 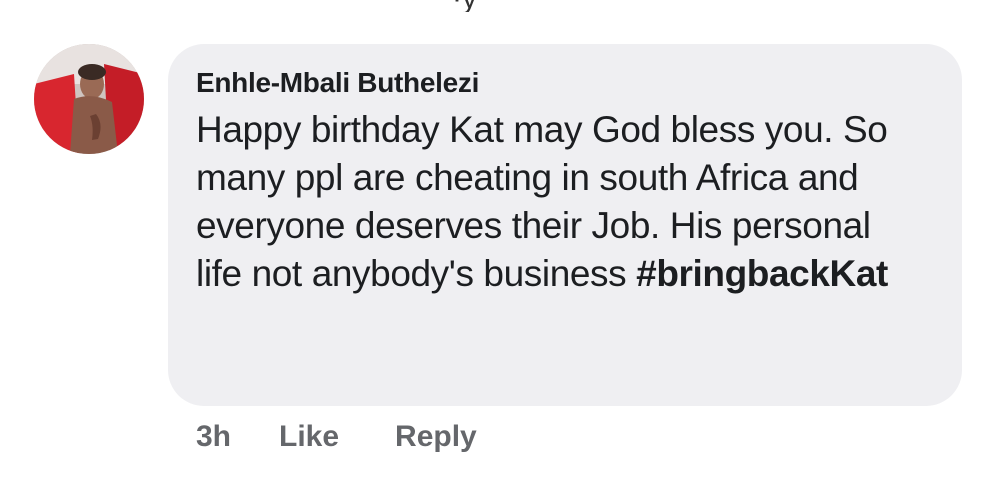 What do you see at coordinates (464, 6) in the screenshot?
I see `previous-comment-text: ·y` at bounding box center [464, 6].